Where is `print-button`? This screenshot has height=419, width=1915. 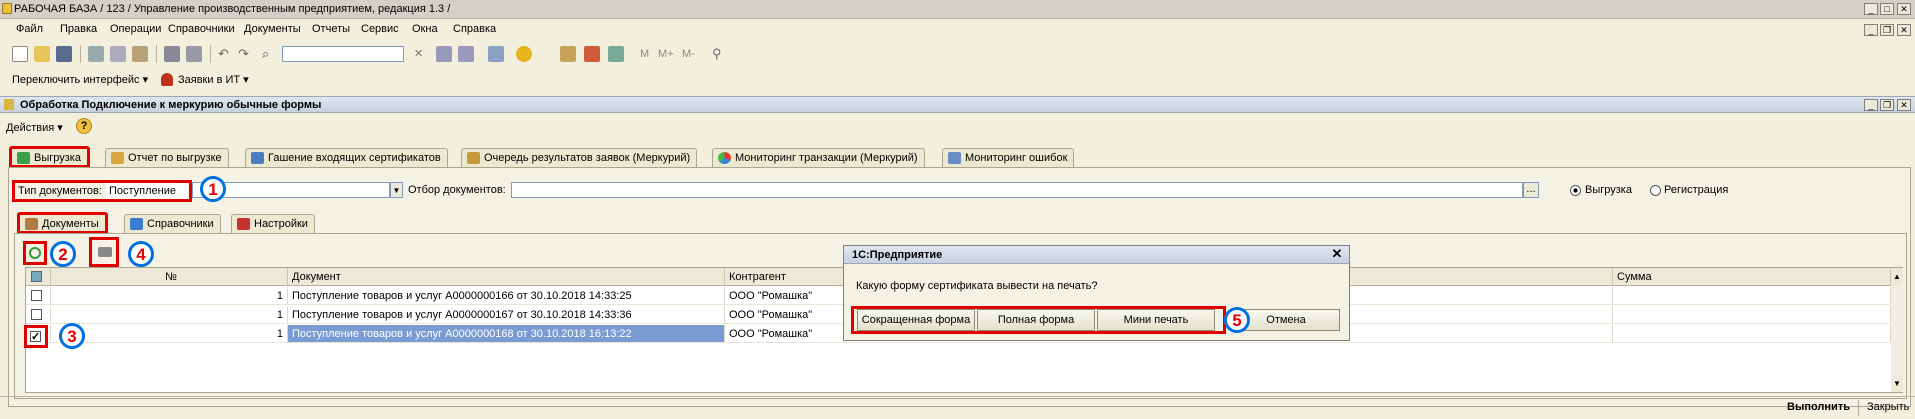 print-button is located at coordinates (104, 252).